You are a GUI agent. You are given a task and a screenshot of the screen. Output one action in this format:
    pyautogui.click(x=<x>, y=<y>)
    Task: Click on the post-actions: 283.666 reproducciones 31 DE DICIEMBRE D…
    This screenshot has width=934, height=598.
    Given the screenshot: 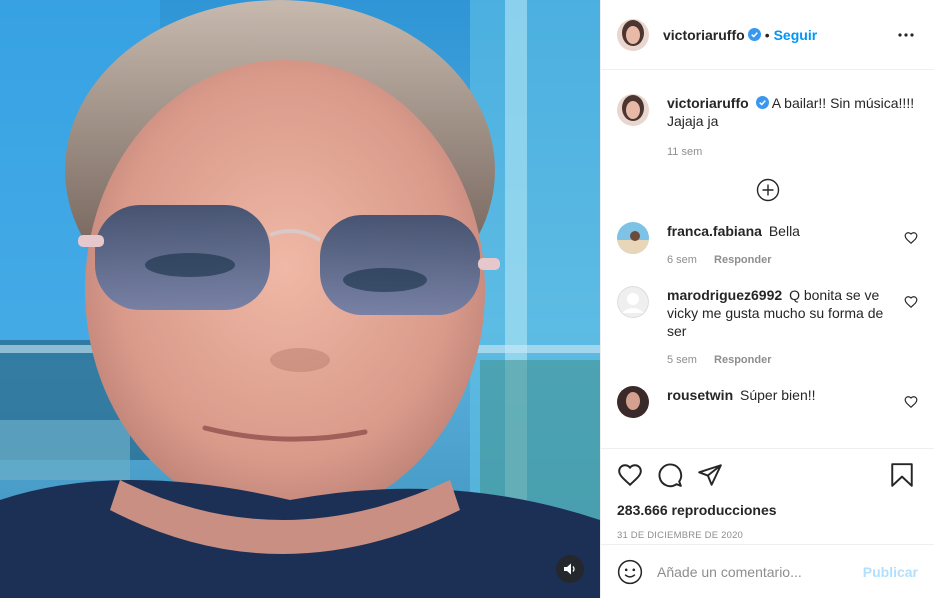 What is the action you would take?
    pyautogui.click(x=767, y=496)
    